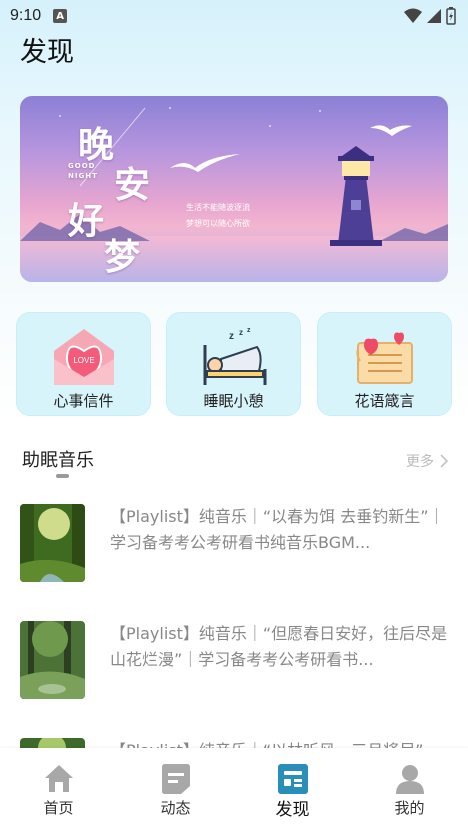 The image size is (468, 832). I want to click on nav-label: 发现, so click(292, 810).